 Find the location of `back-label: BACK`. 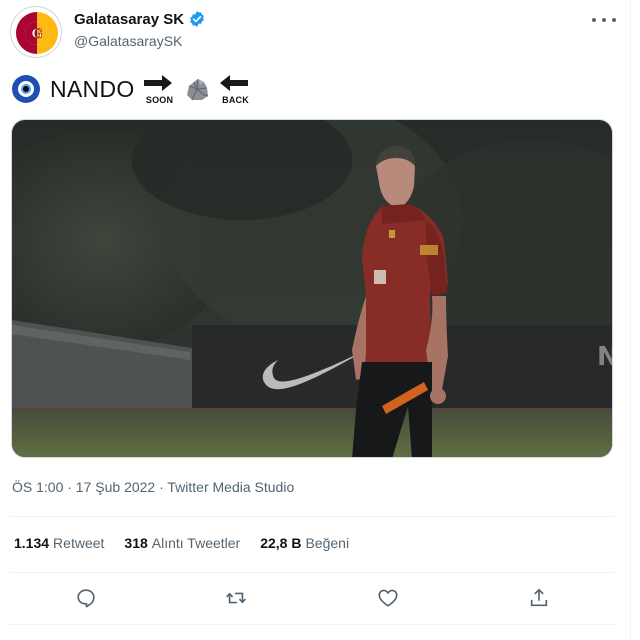

back-label: BACK is located at coordinates (235, 100).